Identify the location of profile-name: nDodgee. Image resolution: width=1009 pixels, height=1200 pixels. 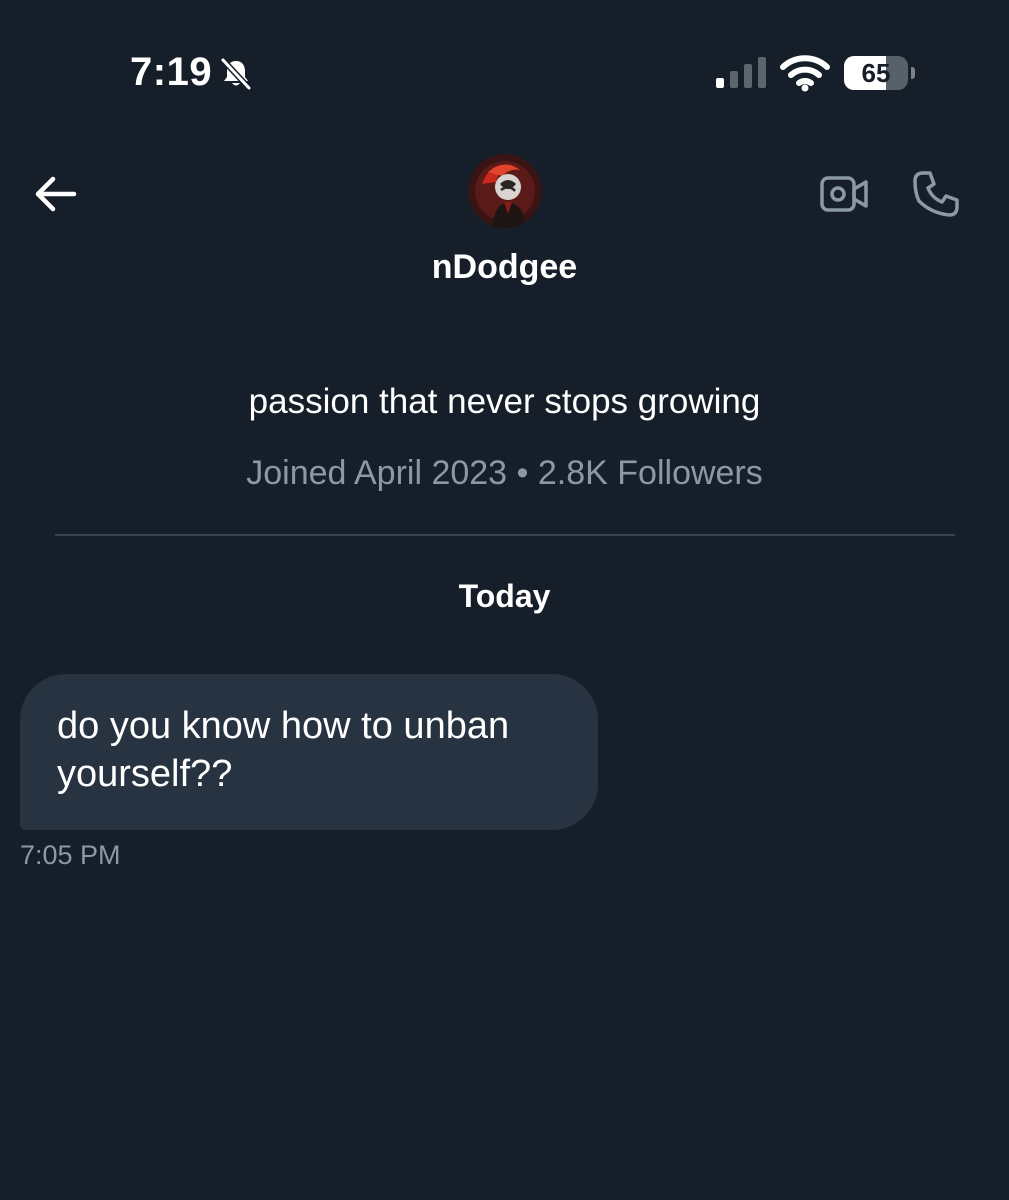
(504, 267).